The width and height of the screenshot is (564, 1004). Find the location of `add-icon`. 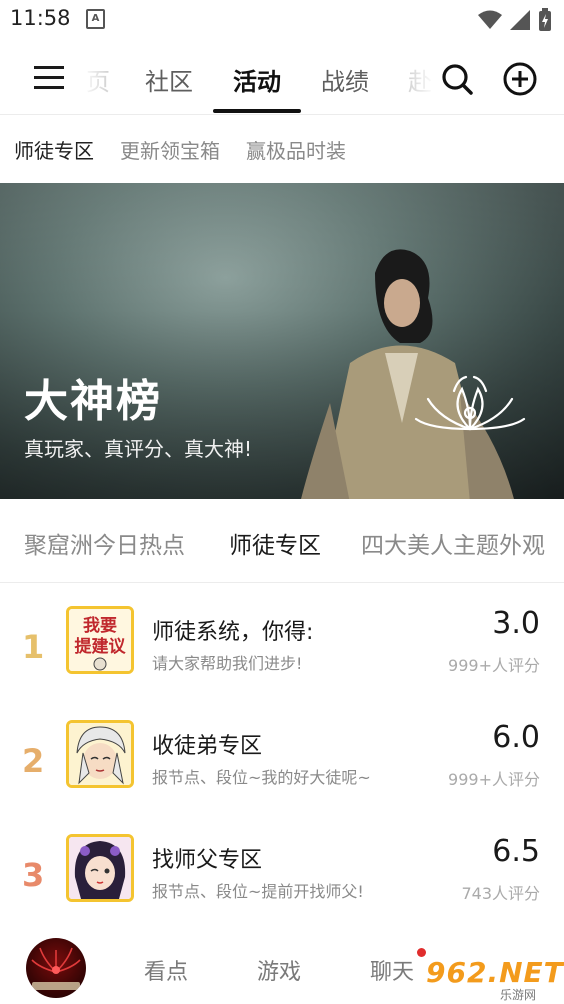

add-icon is located at coordinates (520, 79).